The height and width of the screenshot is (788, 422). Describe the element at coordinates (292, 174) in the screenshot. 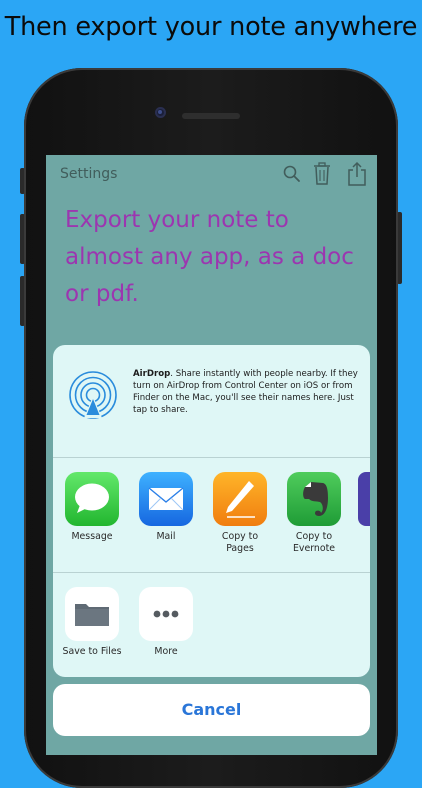

I see `search-icon` at that location.